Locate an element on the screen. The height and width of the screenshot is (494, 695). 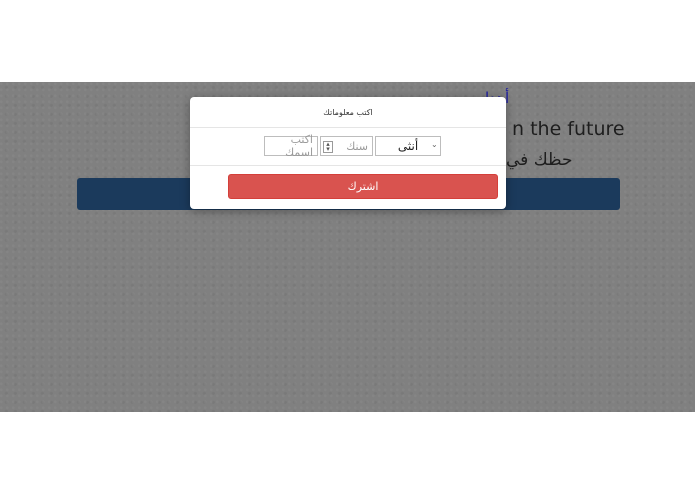
background-subheading: حظك في is located at coordinates (539, 160).